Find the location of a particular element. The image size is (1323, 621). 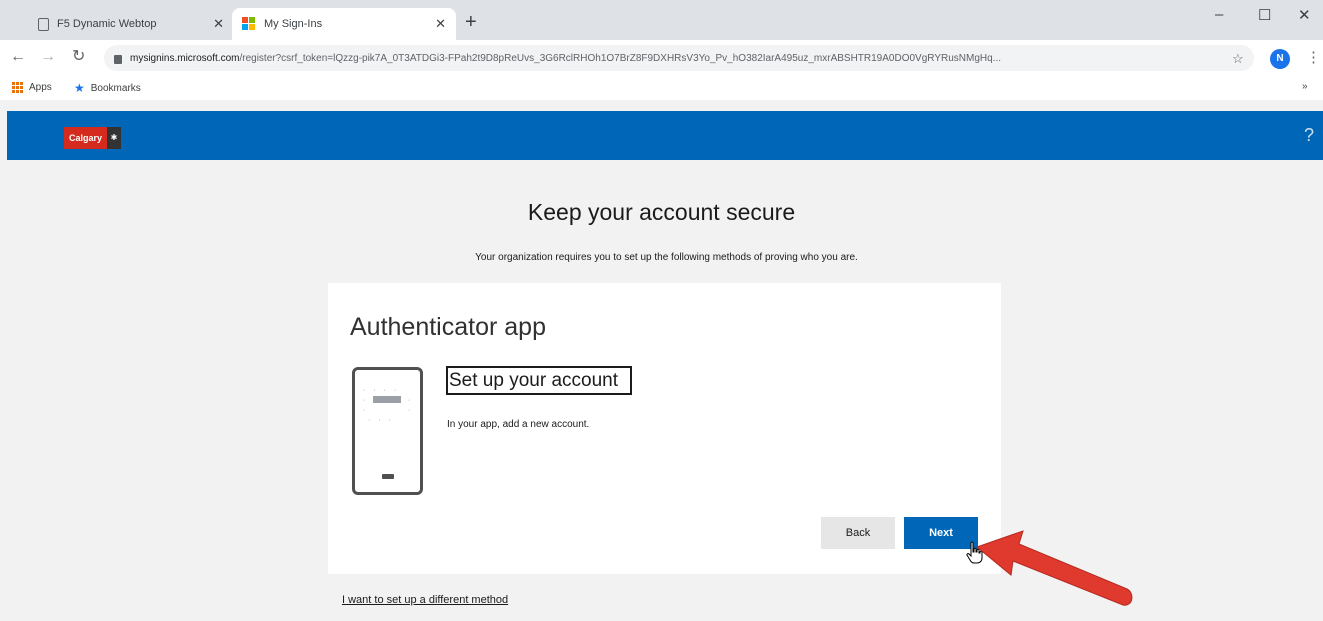

phone-illustration-icon: · · · · · · · · · · · is located at coordinates (387, 431).